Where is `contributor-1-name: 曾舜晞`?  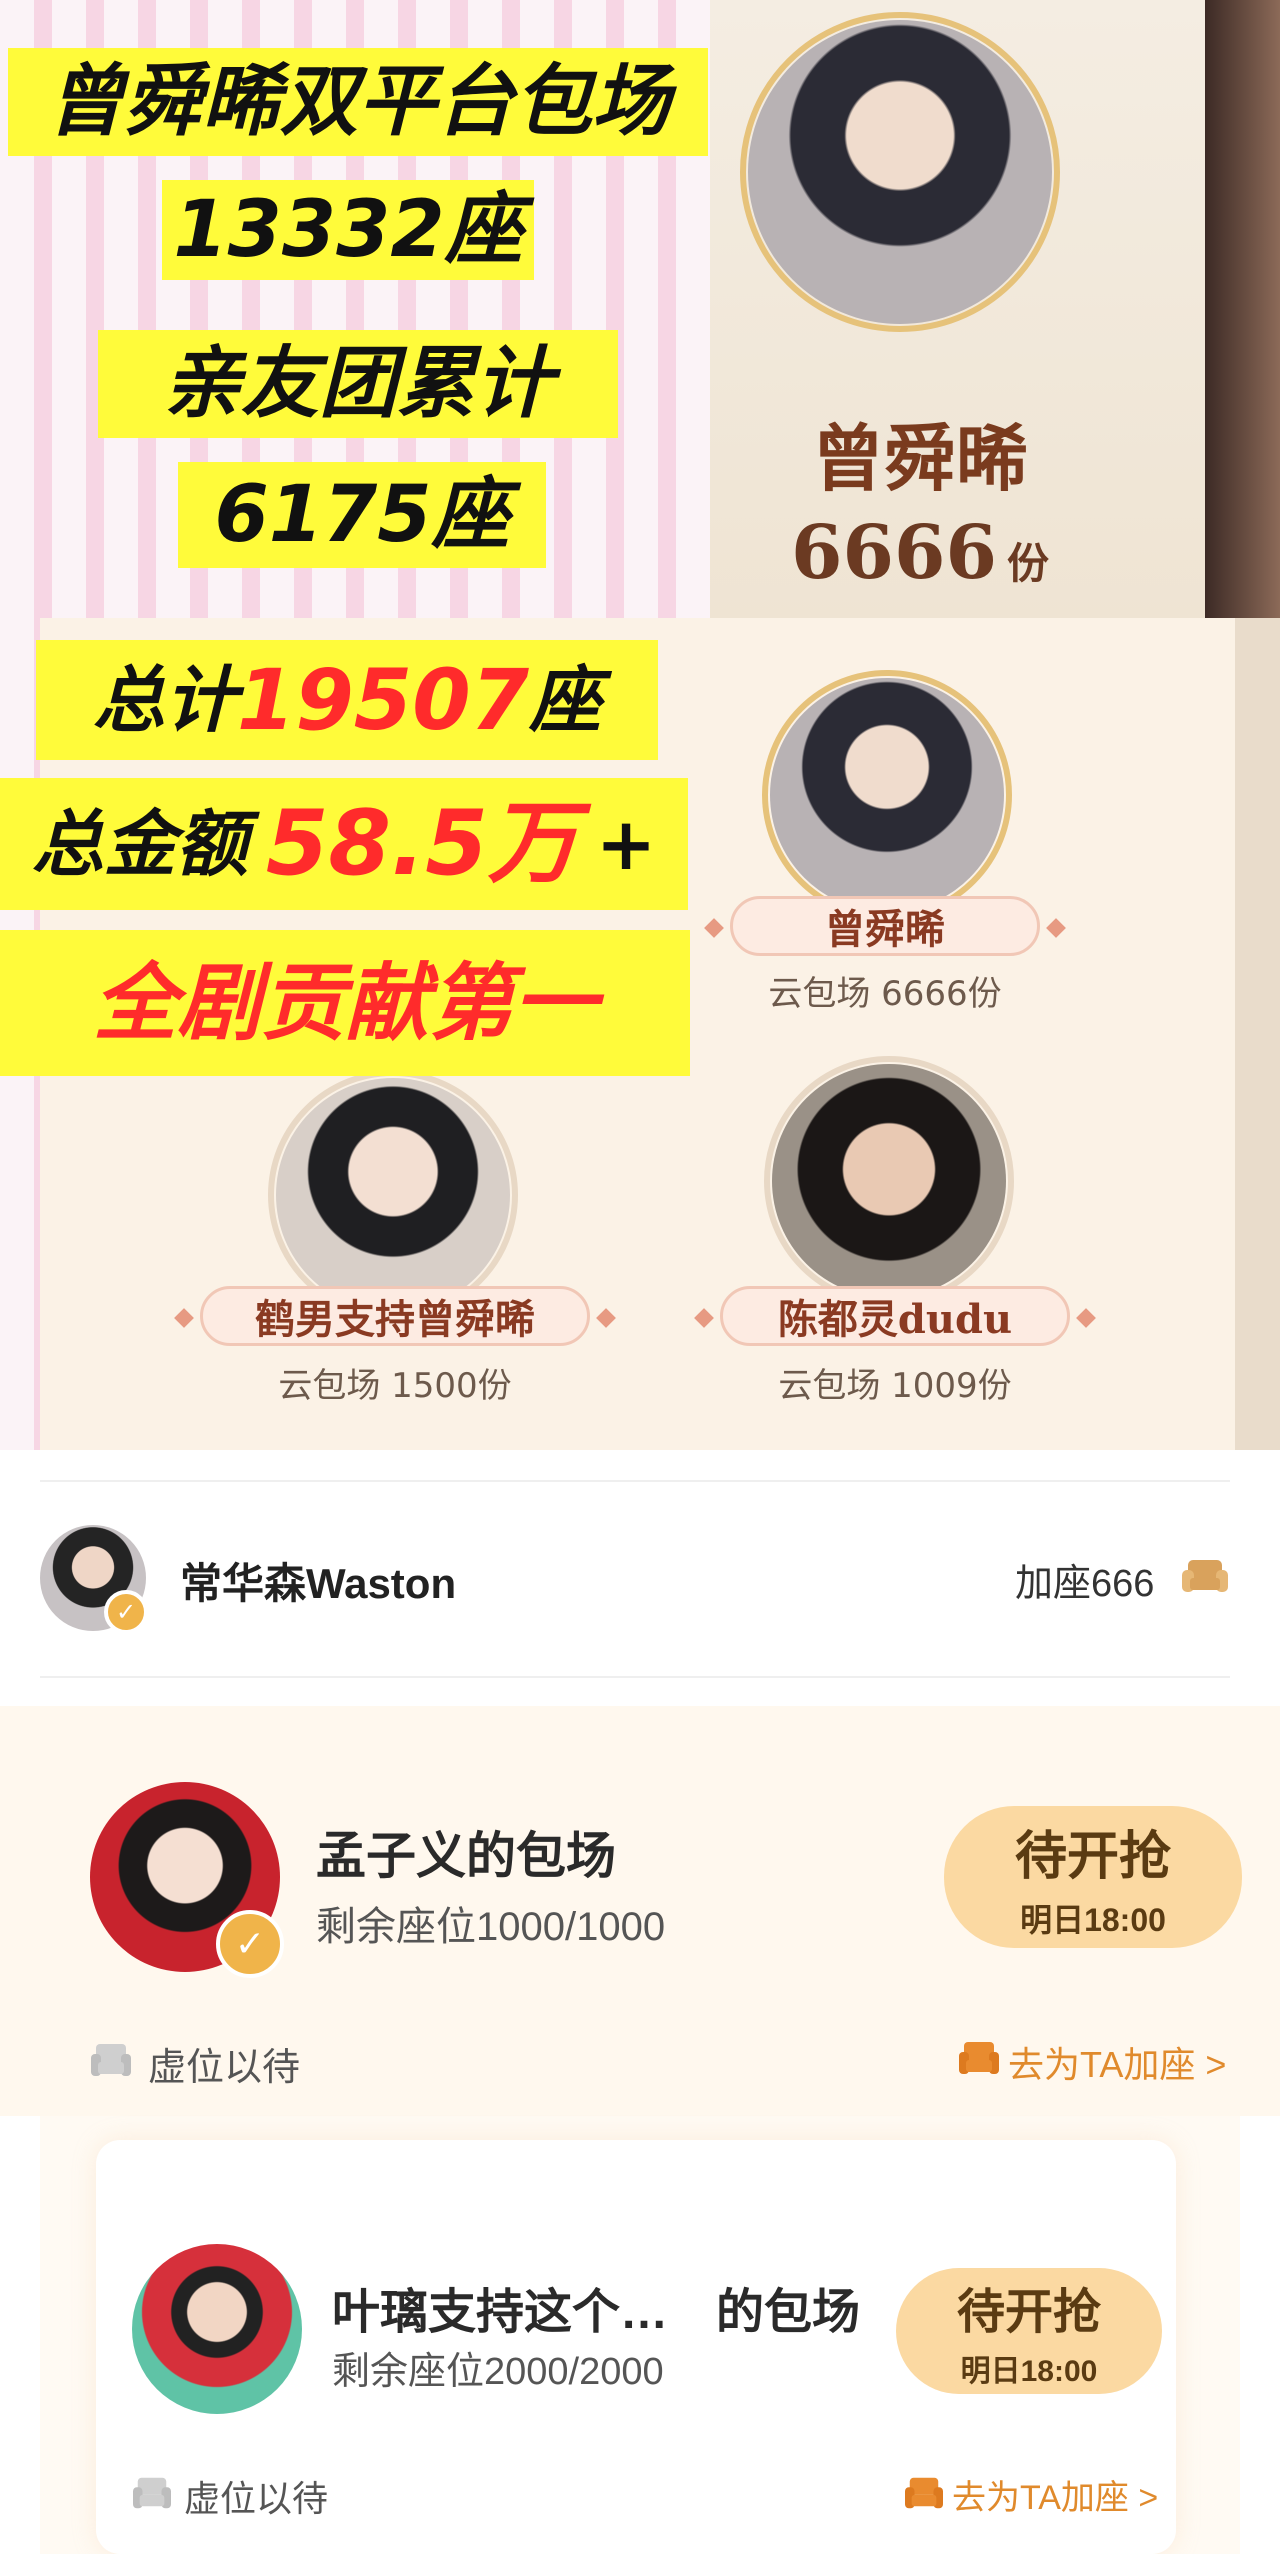 contributor-1-name: 曾舜晞 is located at coordinates (885, 926).